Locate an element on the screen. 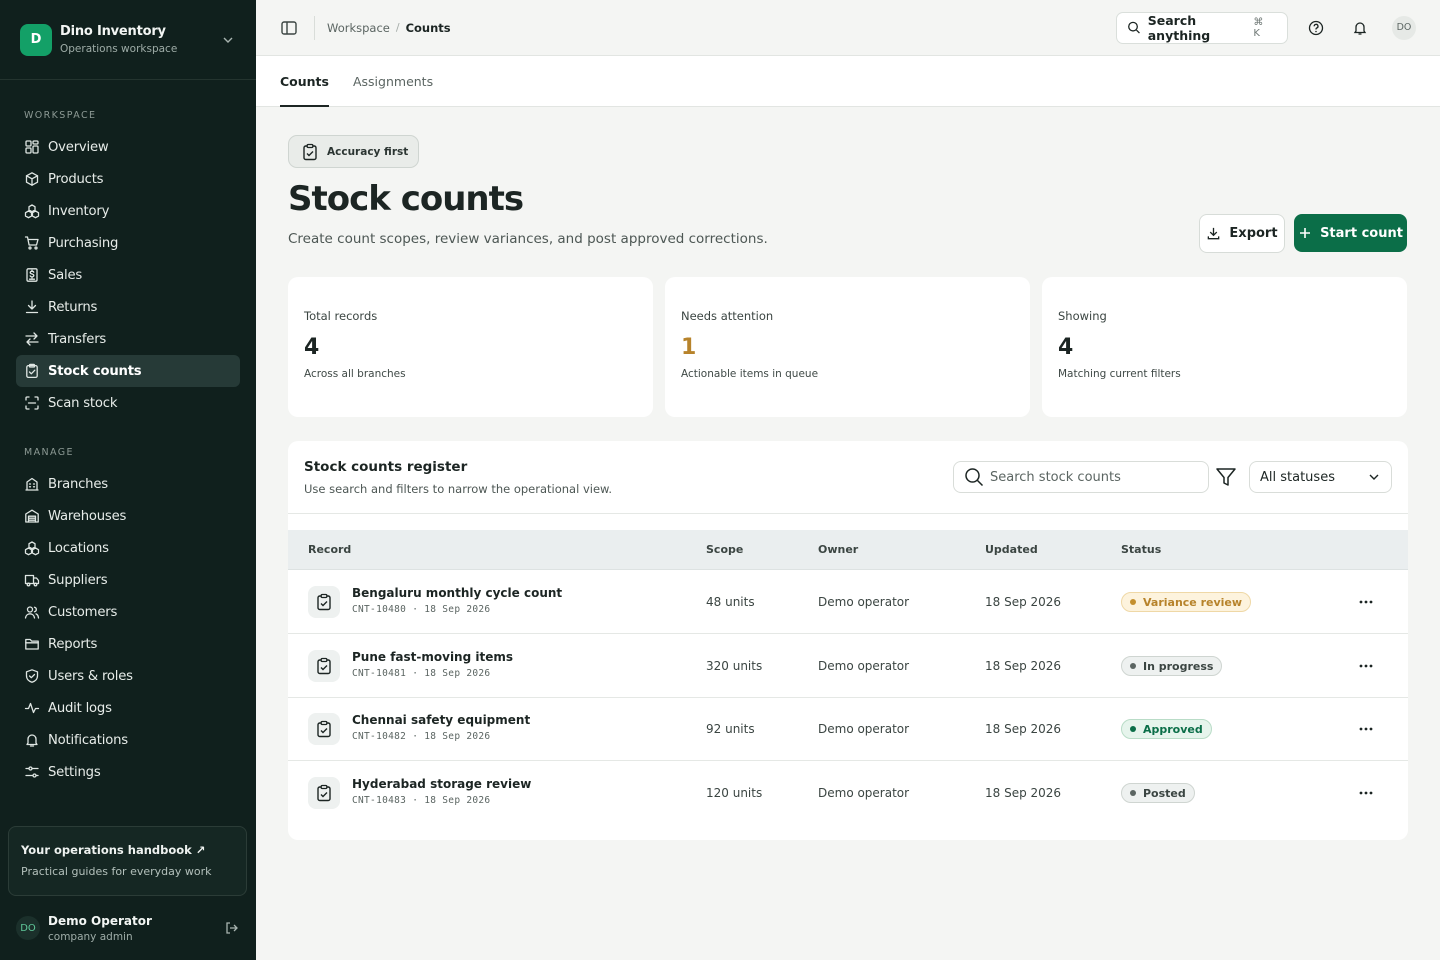 The width and height of the screenshot is (1440, 960). filter-button is located at coordinates (1226, 477).